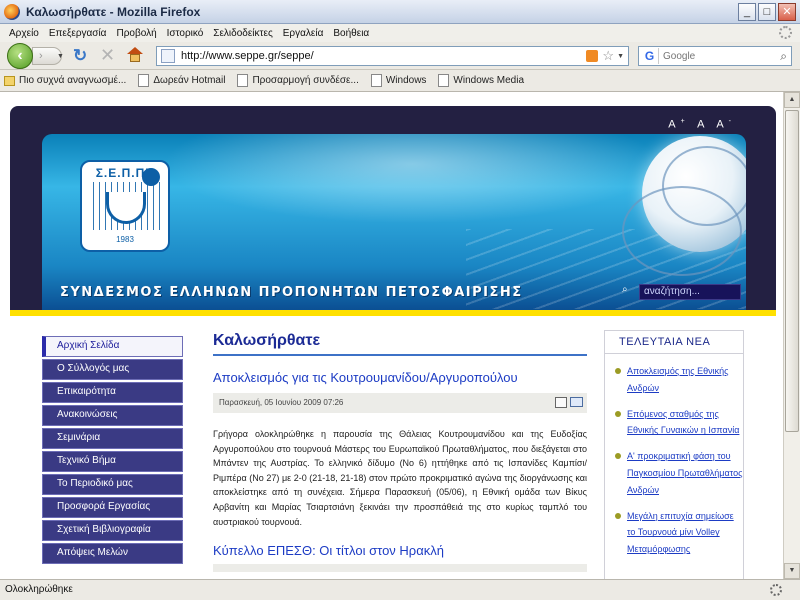  Describe the element at coordinates (625, 289) in the screenshot. I see `site-search-icon: ⌕` at that location.